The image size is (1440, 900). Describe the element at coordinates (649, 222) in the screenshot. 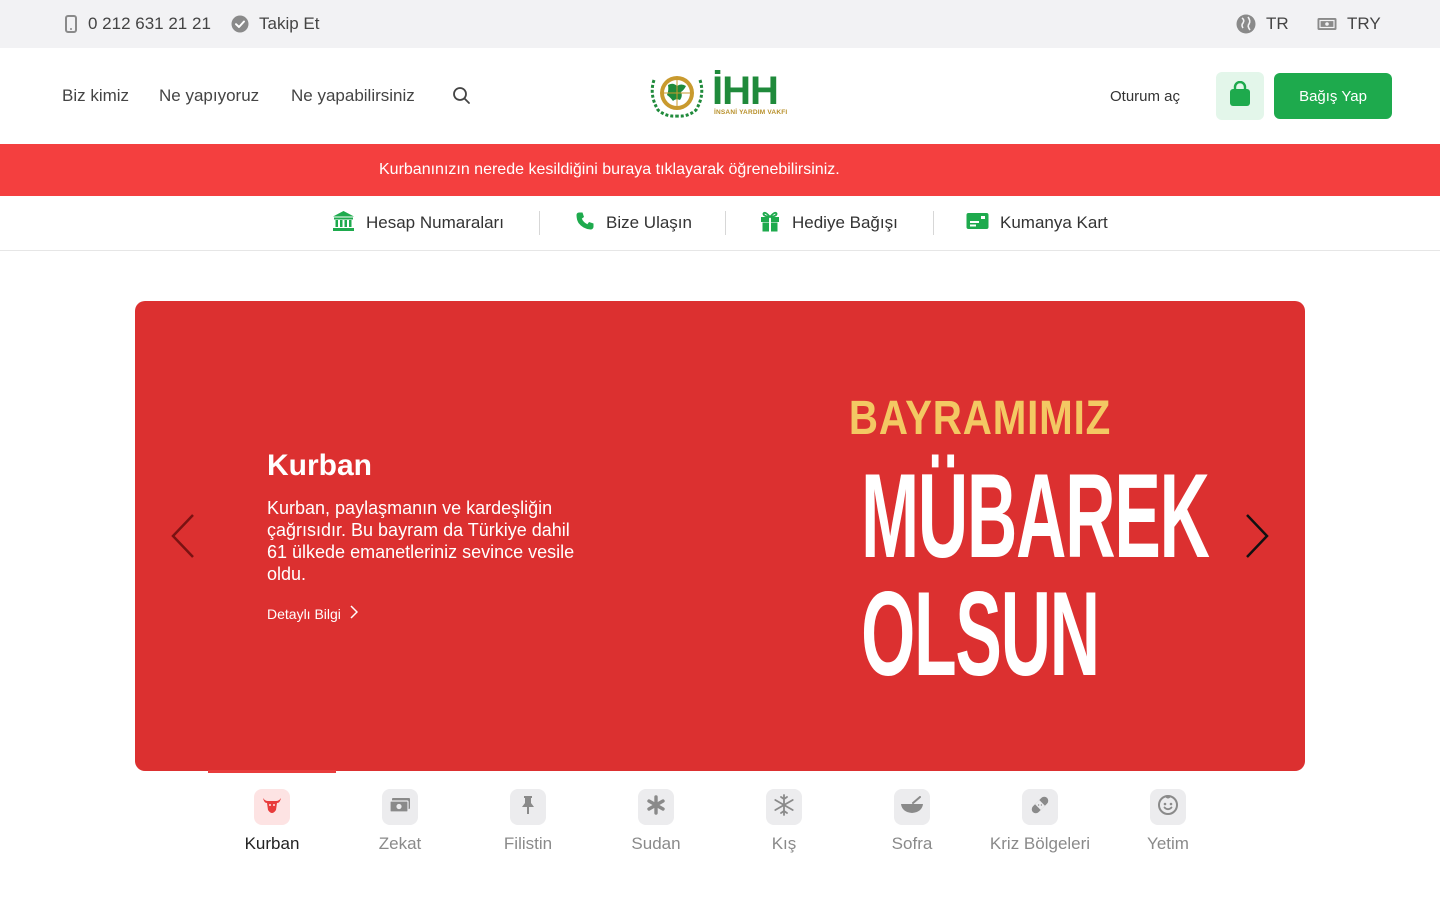

I see `quick-link-label: Bize Ulaşın` at that location.